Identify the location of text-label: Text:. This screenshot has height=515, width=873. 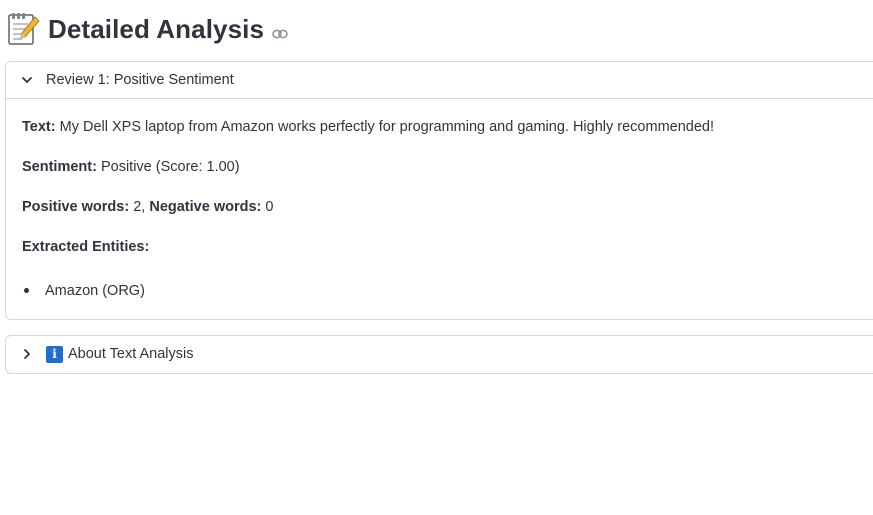
(39, 127).